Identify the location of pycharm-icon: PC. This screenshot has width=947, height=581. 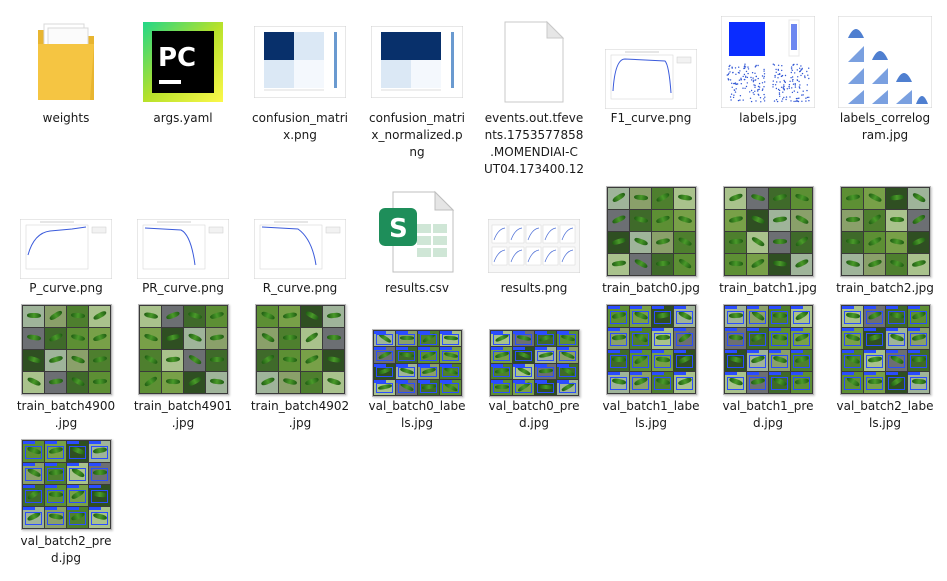
(183, 62).